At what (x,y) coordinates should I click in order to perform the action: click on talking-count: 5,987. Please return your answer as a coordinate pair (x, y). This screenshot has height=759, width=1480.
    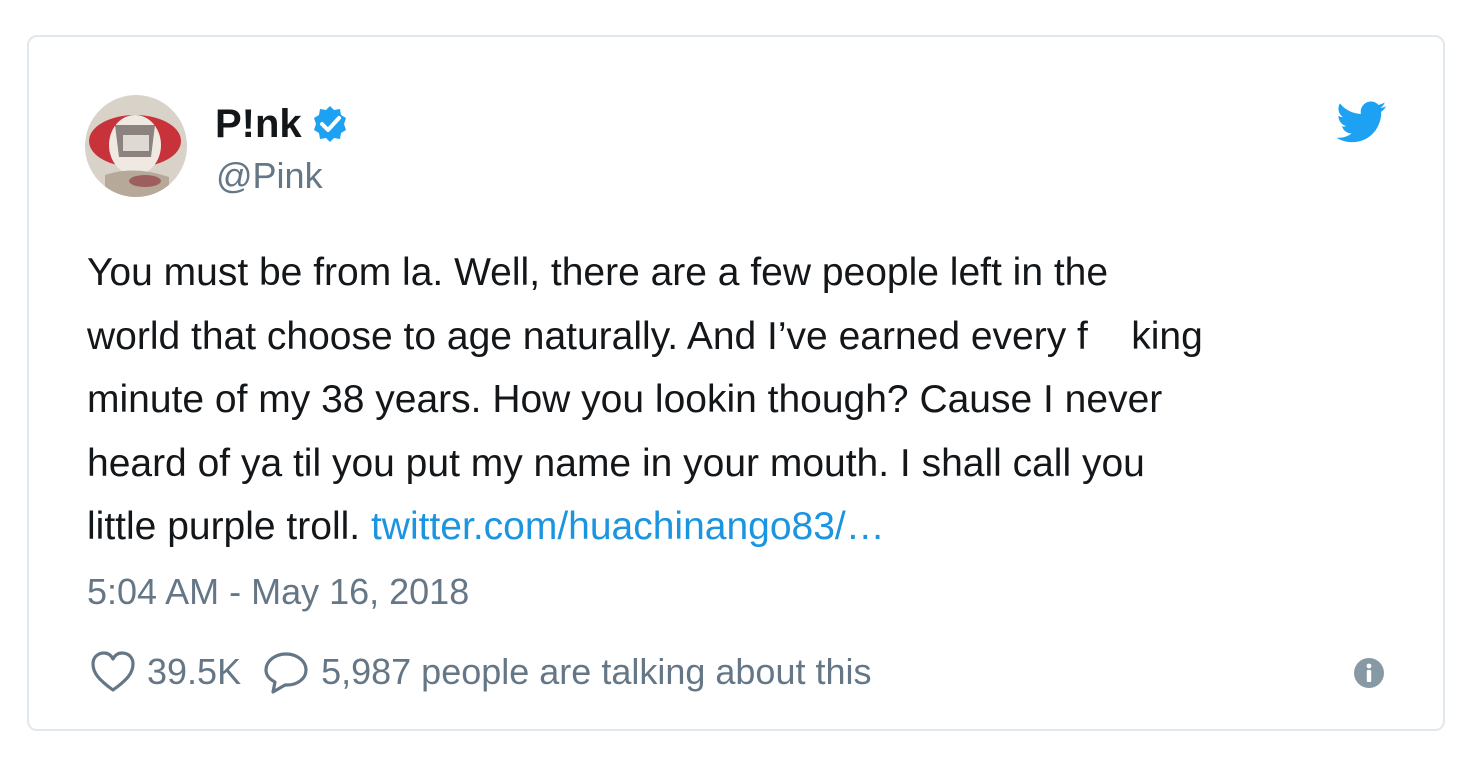
    Looking at the image, I should click on (366, 672).